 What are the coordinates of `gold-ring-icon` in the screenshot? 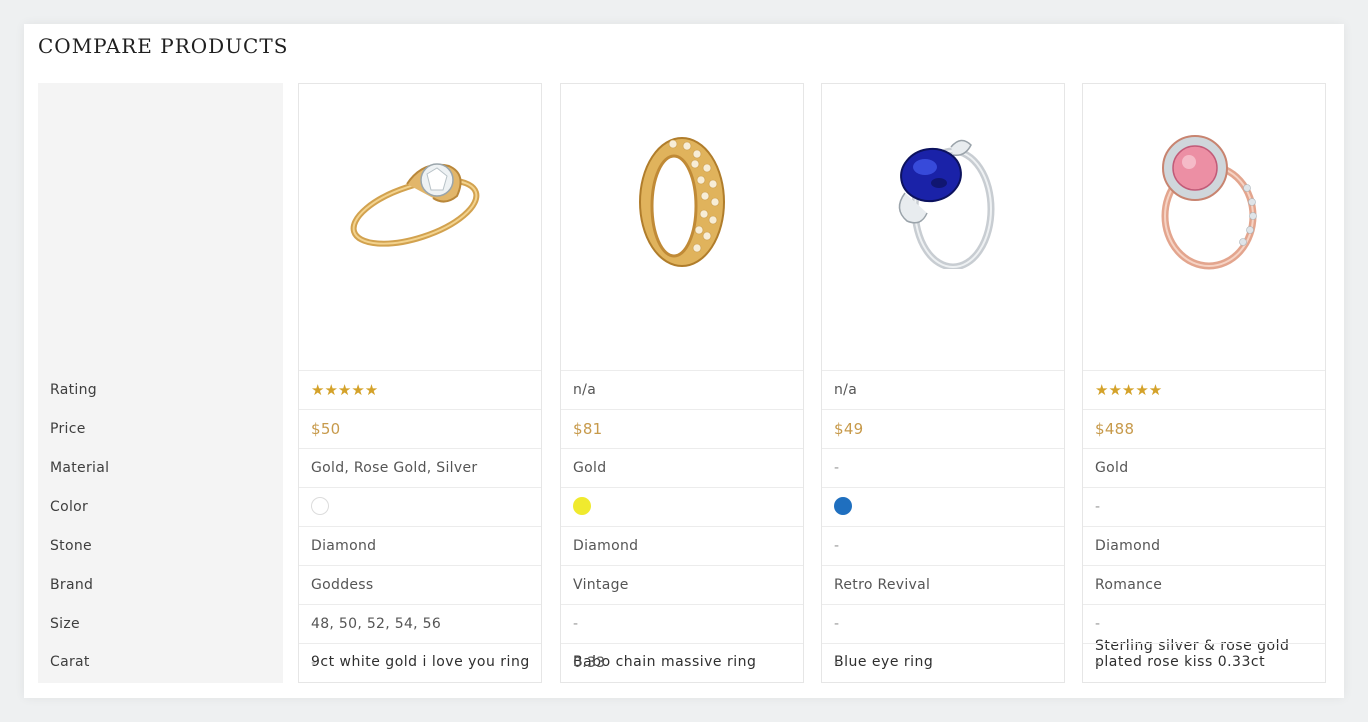 It's located at (415, 205).